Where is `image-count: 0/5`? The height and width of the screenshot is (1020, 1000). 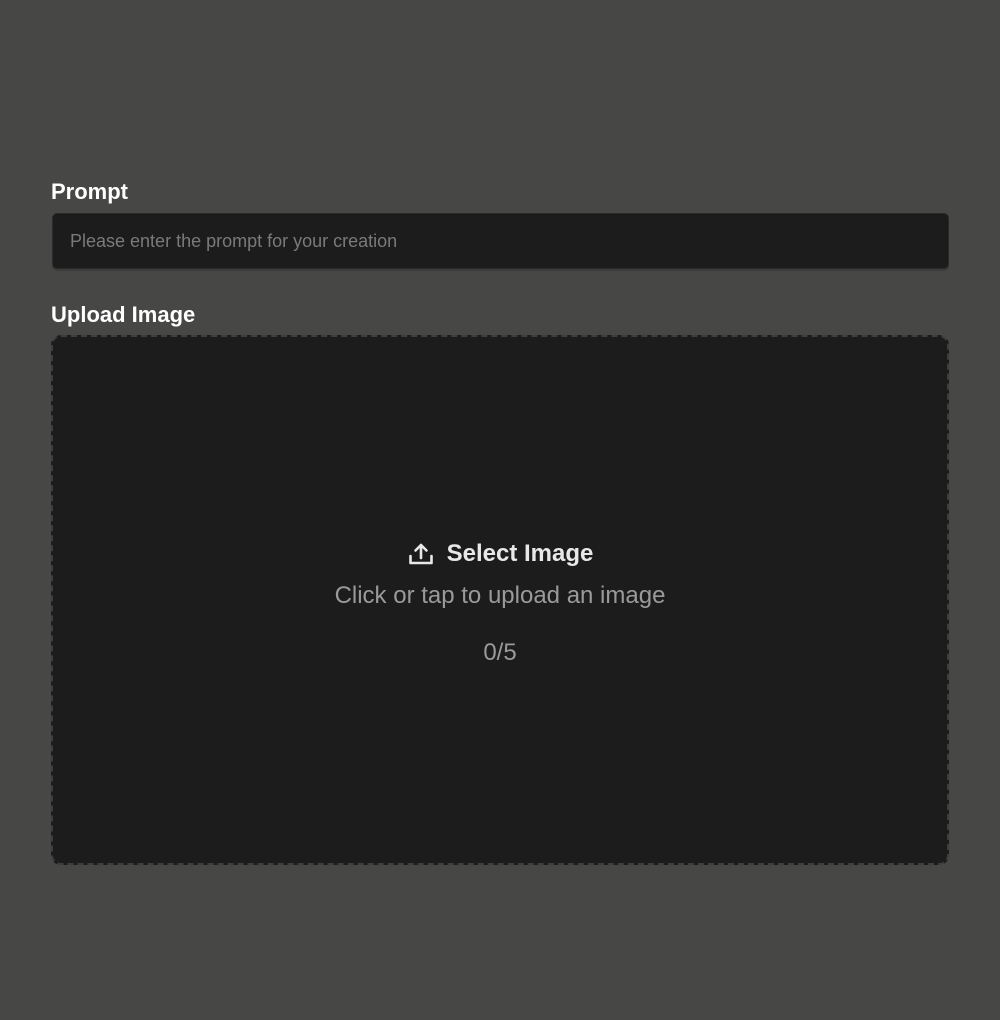
image-count: 0/5 is located at coordinates (500, 652).